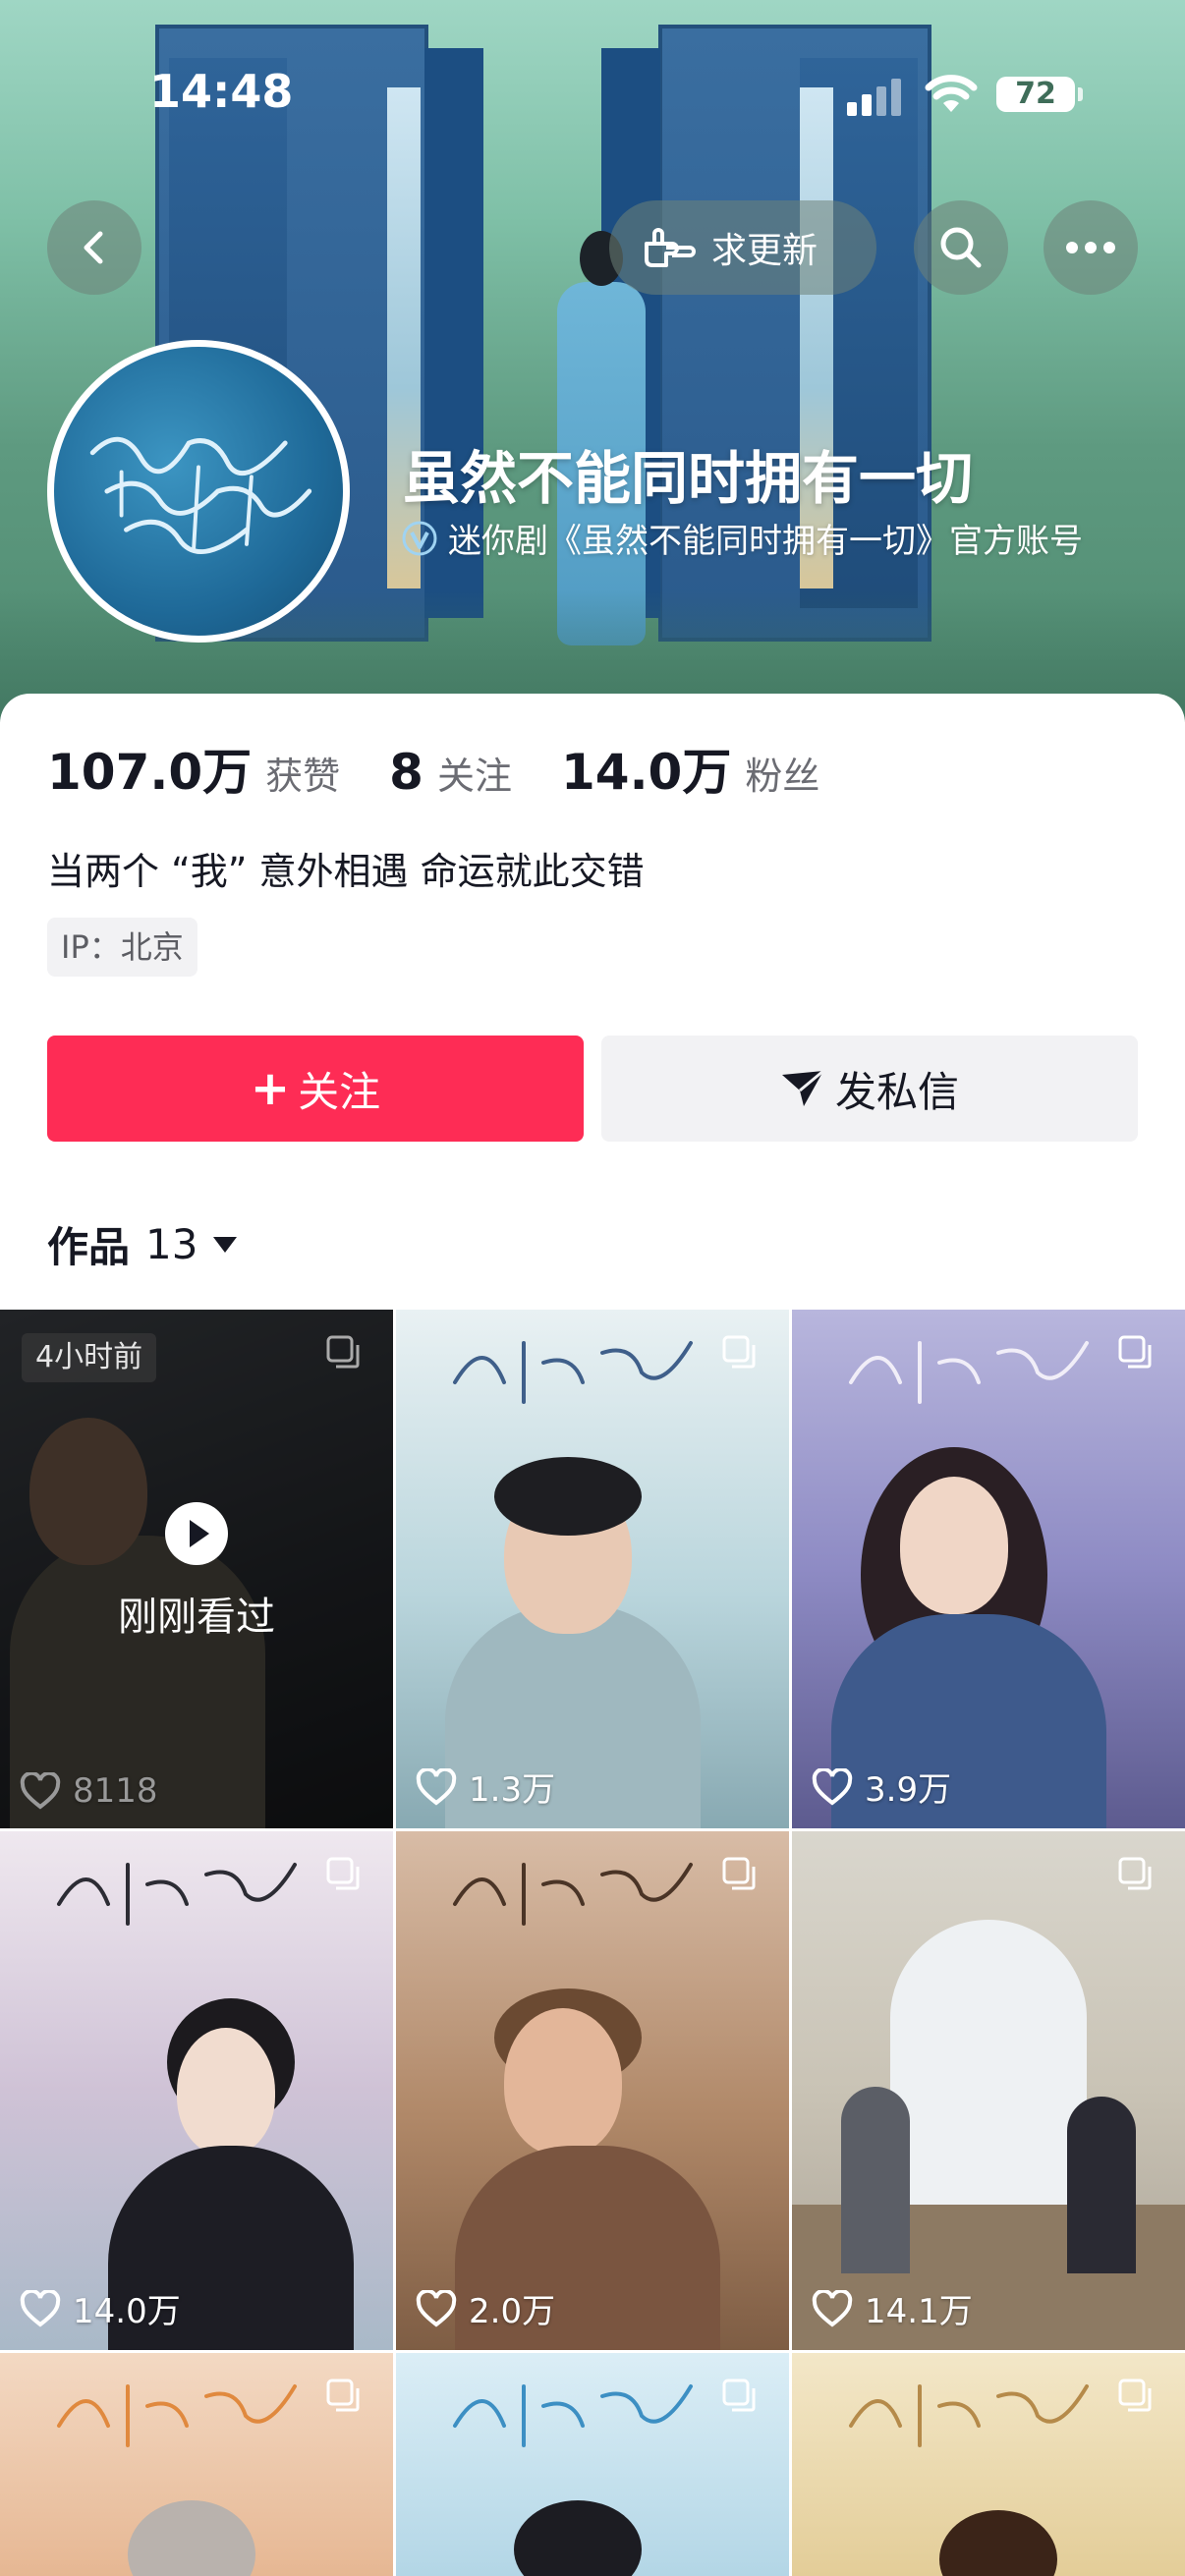 This screenshot has width=1185, height=2576. What do you see at coordinates (513, 2311) in the screenshot?
I see `likes-count-text: 2.0万` at bounding box center [513, 2311].